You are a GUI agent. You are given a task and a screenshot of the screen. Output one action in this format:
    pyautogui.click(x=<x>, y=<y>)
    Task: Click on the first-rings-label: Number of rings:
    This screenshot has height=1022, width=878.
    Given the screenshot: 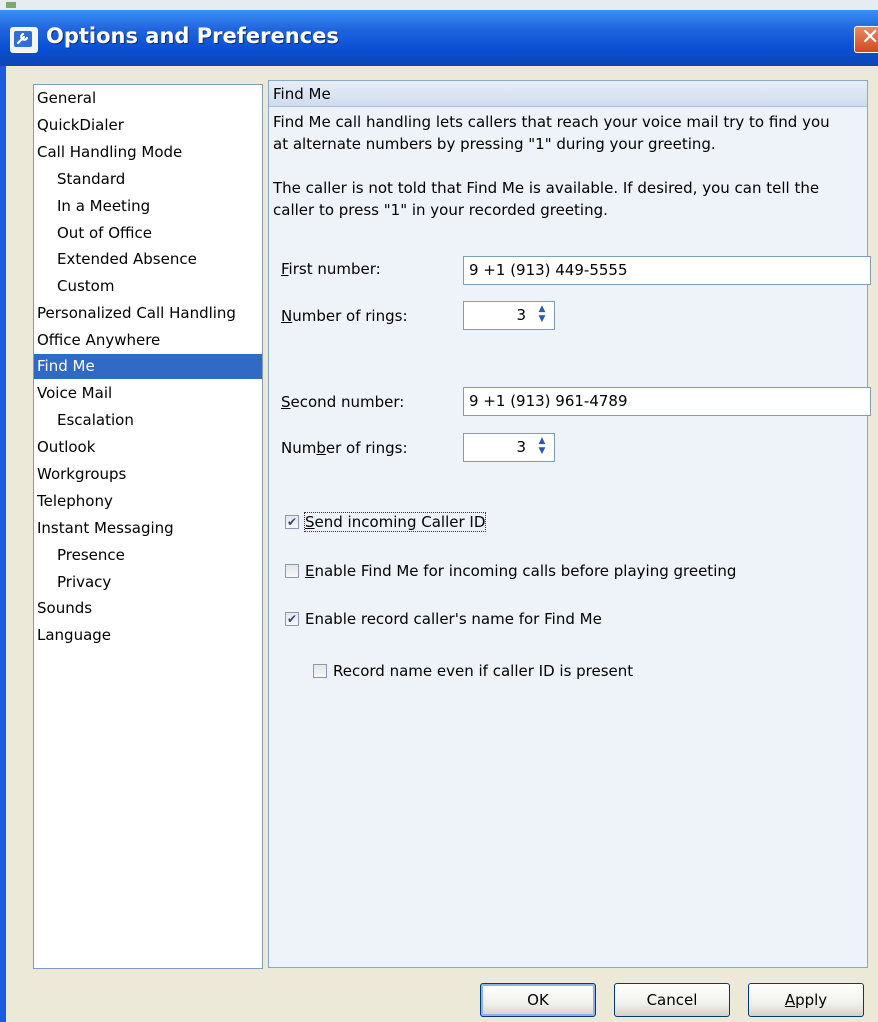 What is the action you would take?
    pyautogui.click(x=344, y=316)
    